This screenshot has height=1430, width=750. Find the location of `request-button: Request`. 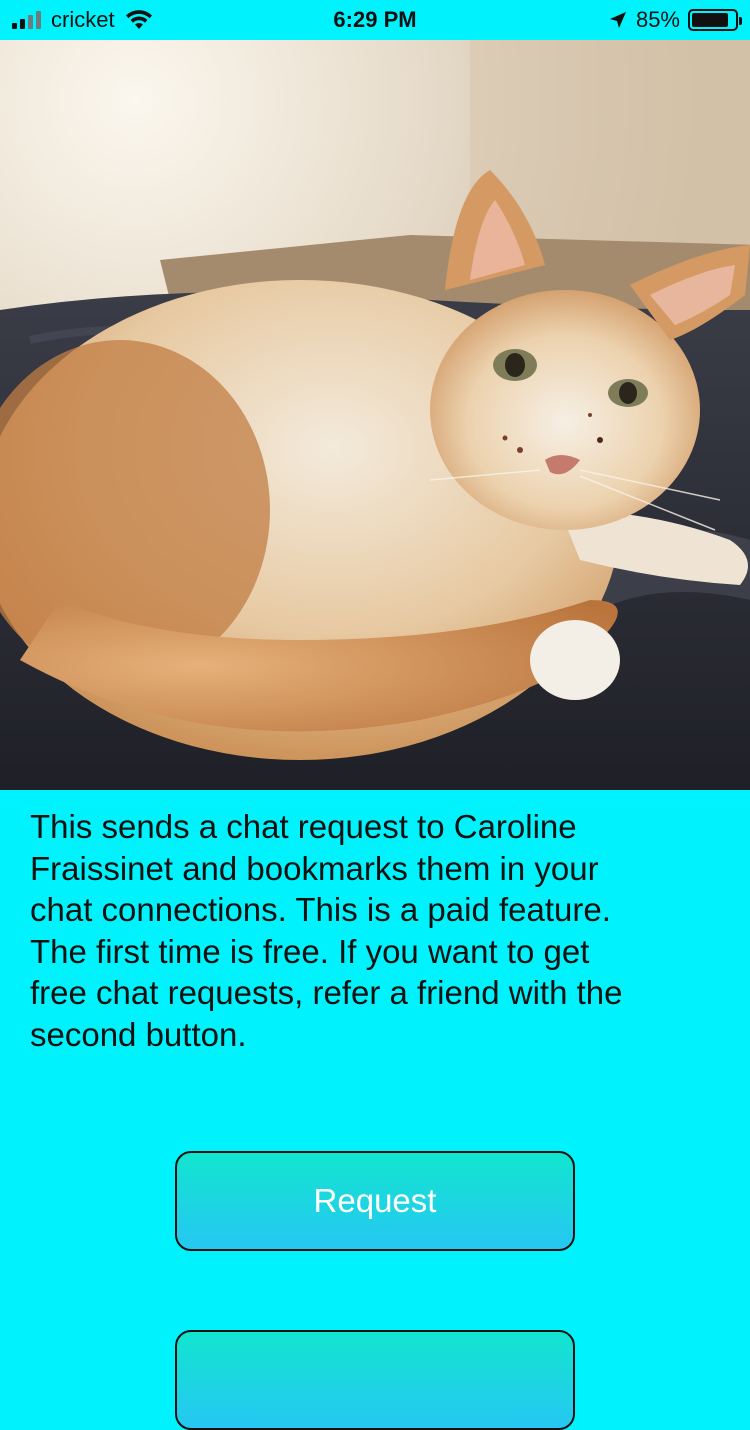

request-button: Request is located at coordinates (375, 1201).